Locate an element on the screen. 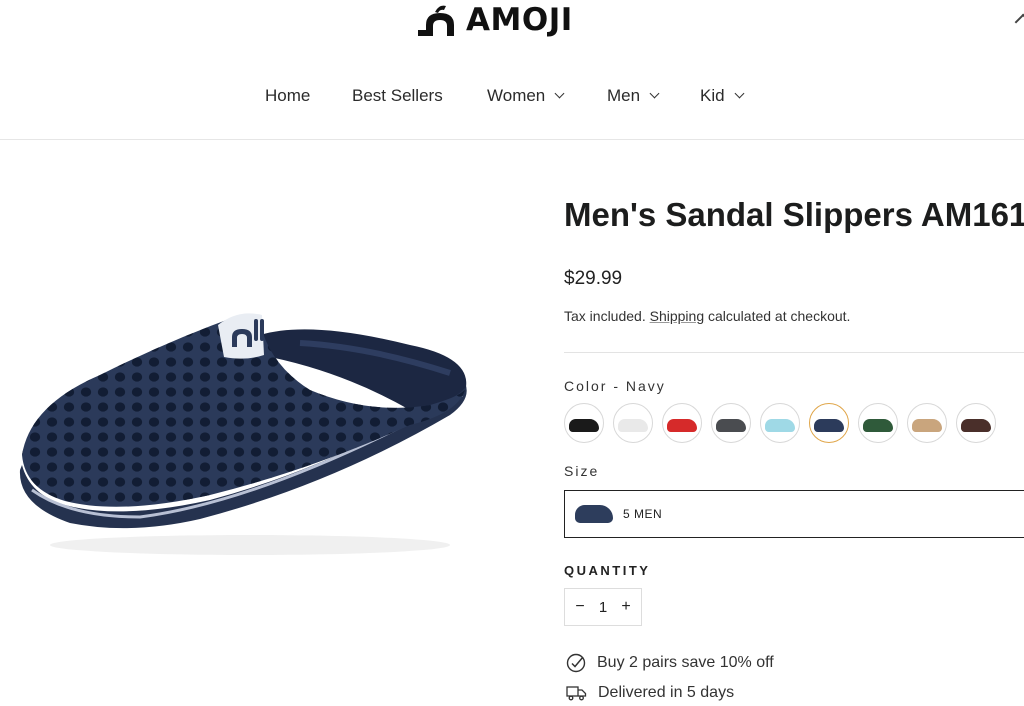 This screenshot has height=706, width=1024. nav-home: Home is located at coordinates (287, 96).